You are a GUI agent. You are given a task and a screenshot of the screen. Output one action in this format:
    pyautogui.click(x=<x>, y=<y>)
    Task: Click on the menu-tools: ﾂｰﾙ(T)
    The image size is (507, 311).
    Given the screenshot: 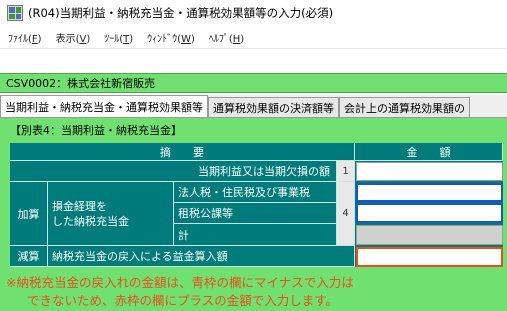 What is the action you would take?
    pyautogui.click(x=118, y=37)
    